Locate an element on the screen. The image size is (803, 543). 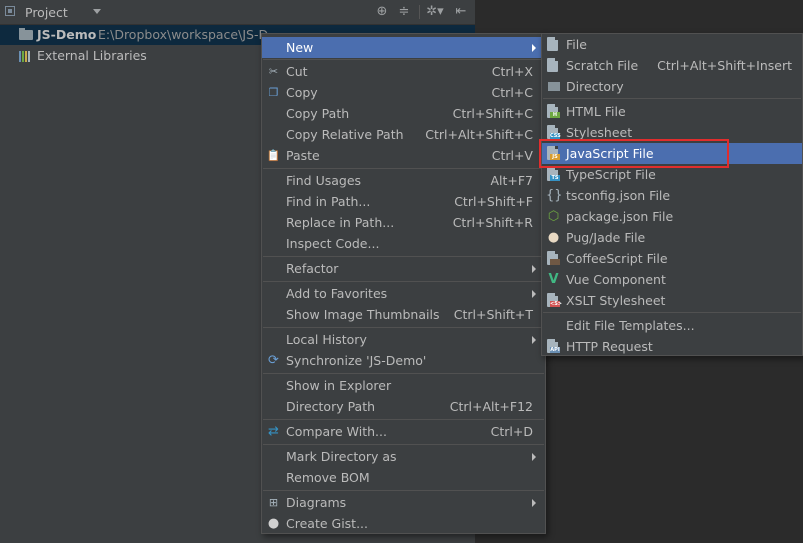
gear-icon: ✲▾ is located at coordinates (435, 12).